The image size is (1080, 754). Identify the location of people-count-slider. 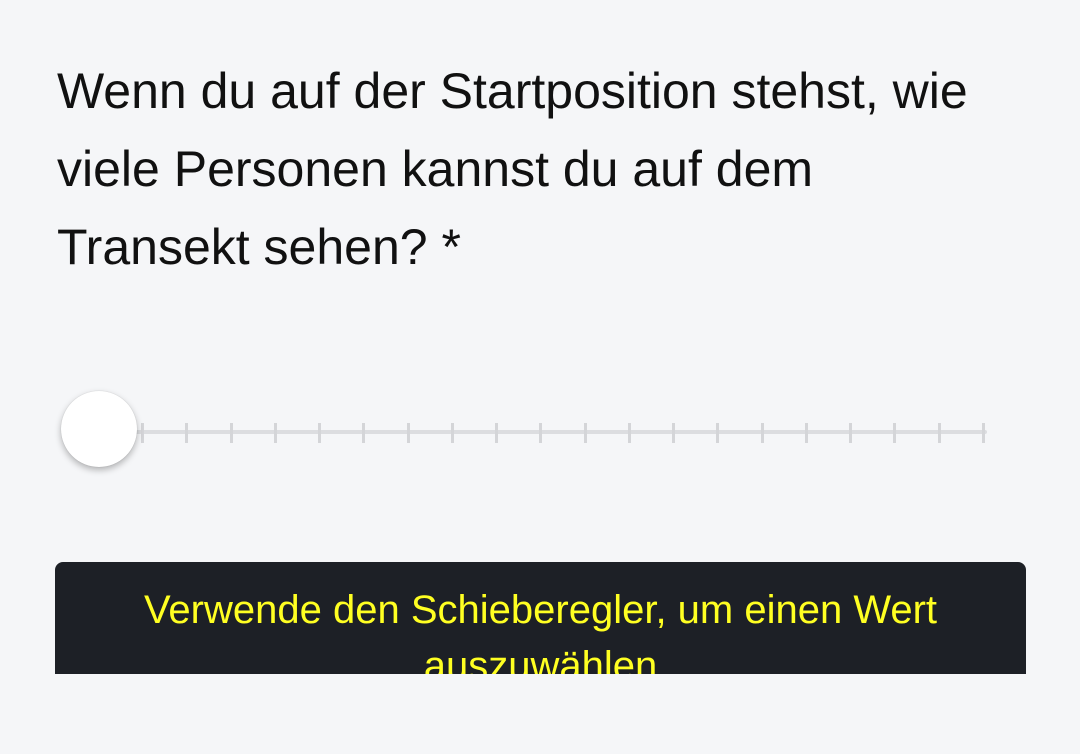
(527, 432).